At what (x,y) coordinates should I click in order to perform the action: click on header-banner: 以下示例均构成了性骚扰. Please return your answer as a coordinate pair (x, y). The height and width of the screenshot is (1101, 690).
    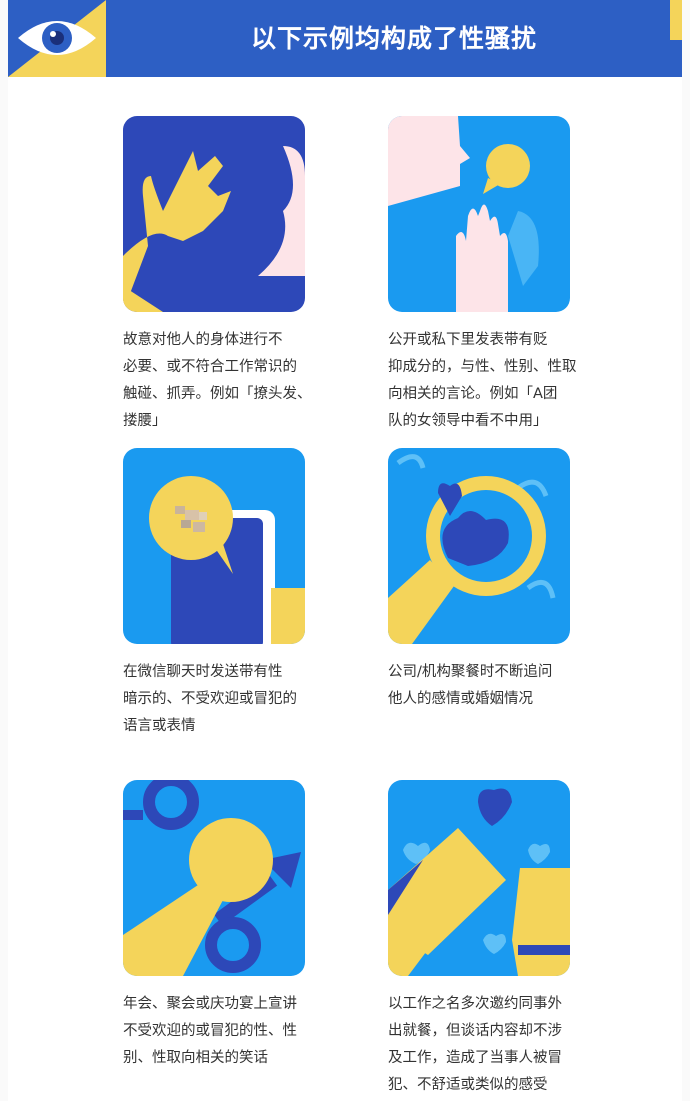
    Looking at the image, I should click on (345, 38).